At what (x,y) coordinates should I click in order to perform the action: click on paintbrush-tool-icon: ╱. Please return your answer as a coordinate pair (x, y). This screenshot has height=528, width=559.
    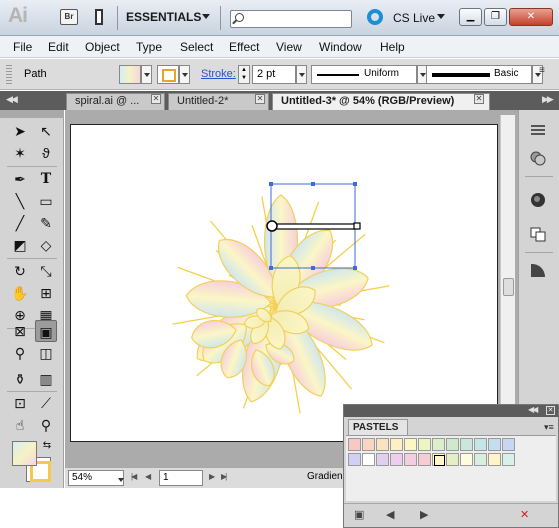
    Looking at the image, I should click on (20, 223).